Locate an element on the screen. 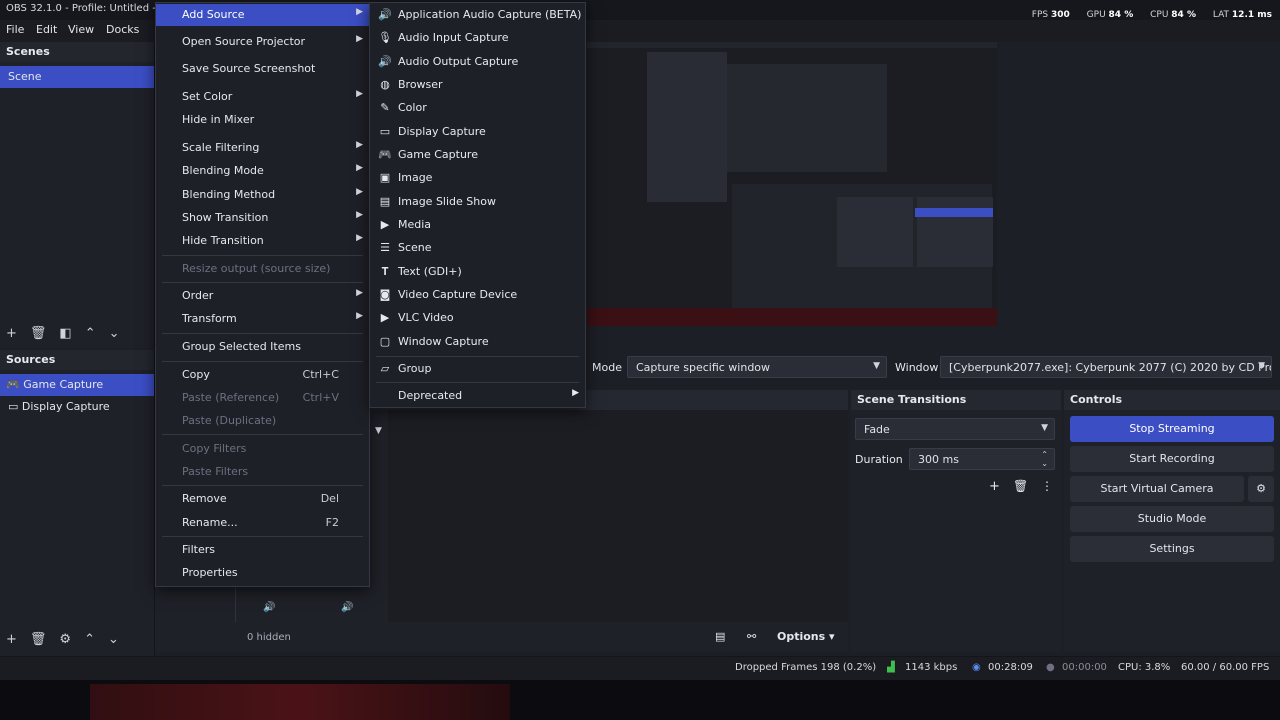 The image size is (1280, 720). menu-item-hide-transition: Hide Transition ▶ is located at coordinates (262, 241).